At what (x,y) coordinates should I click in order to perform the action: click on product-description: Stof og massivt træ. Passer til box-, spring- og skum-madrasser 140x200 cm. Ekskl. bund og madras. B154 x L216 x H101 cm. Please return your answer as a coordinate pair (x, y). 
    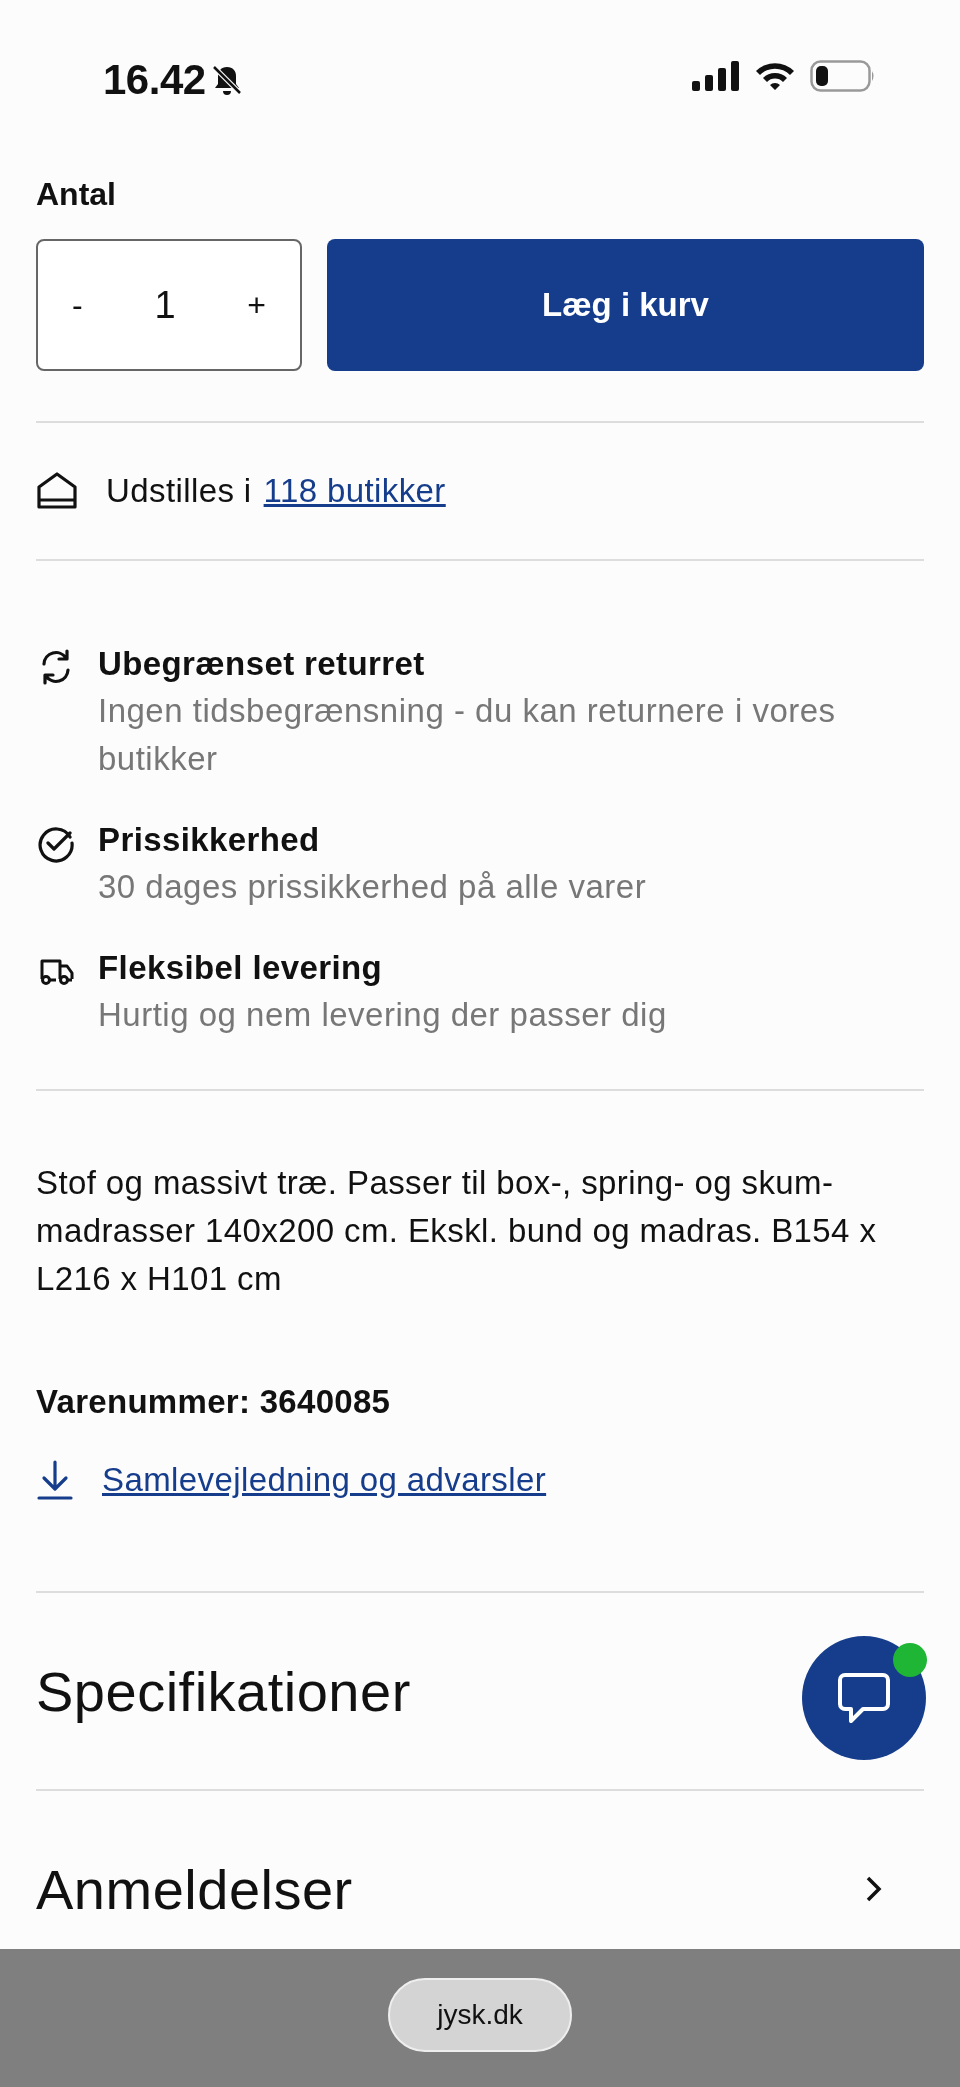
    Looking at the image, I should click on (457, 1231).